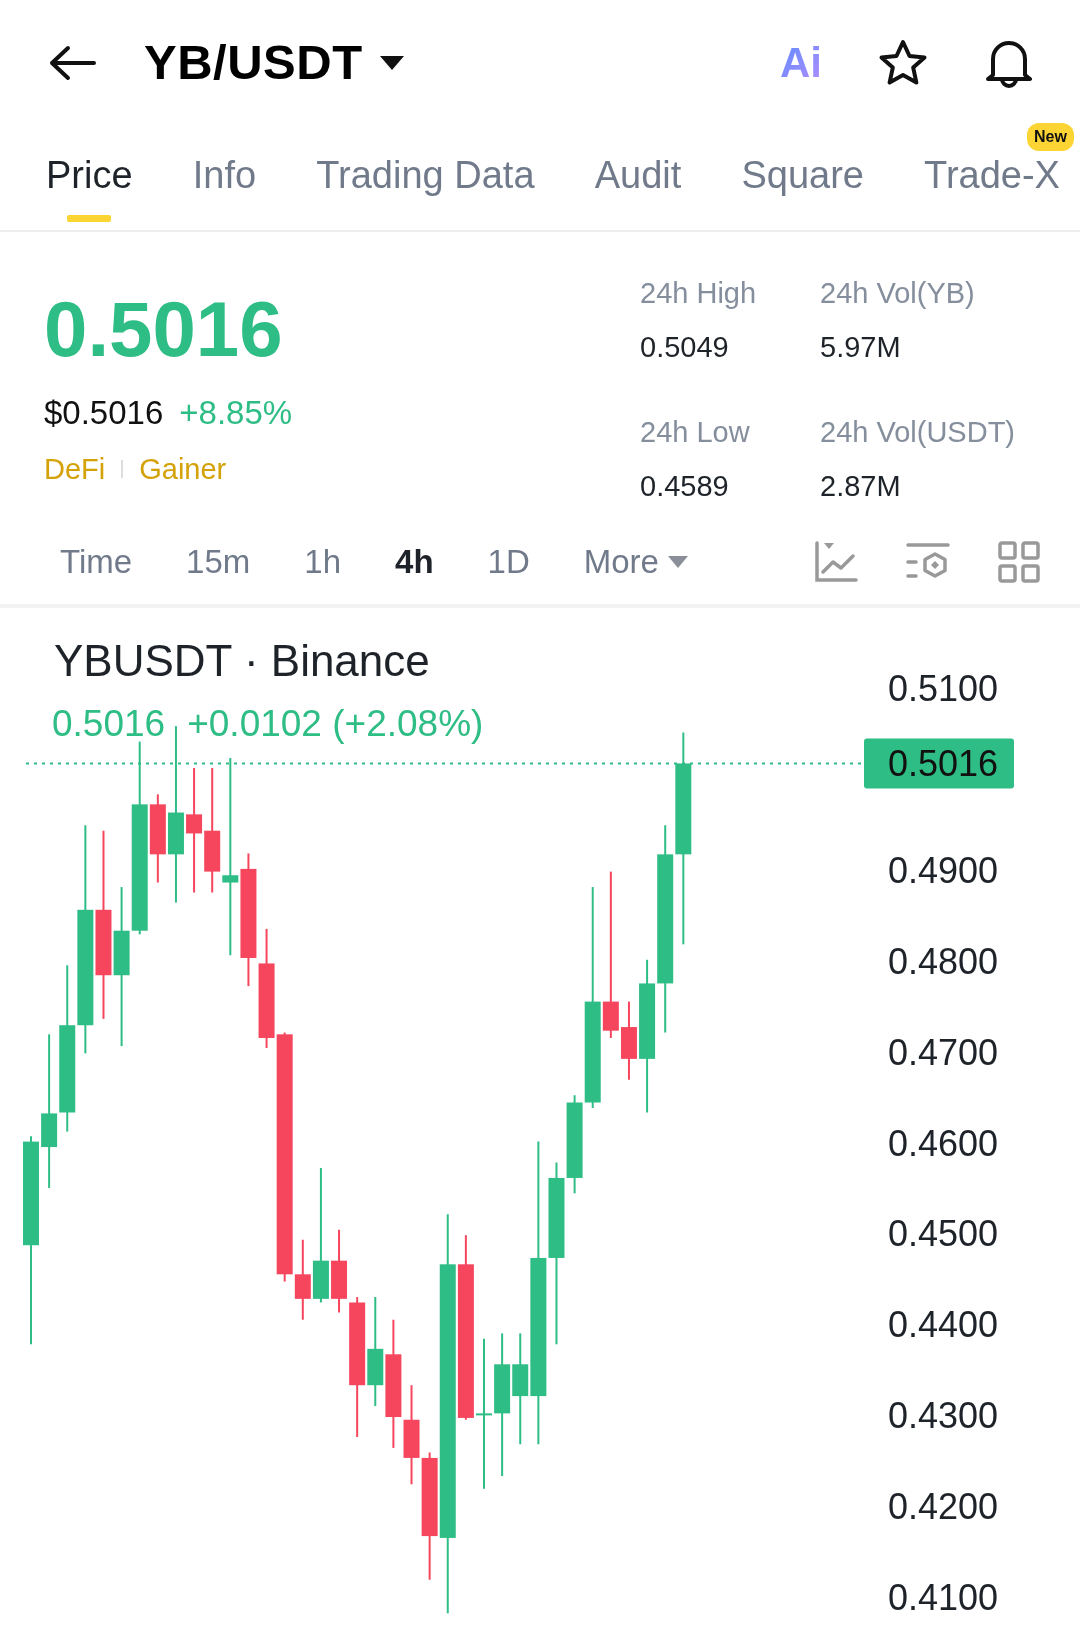 The image size is (1080, 1627). Describe the element at coordinates (72, 62) in the screenshot. I see `back-icon` at that location.